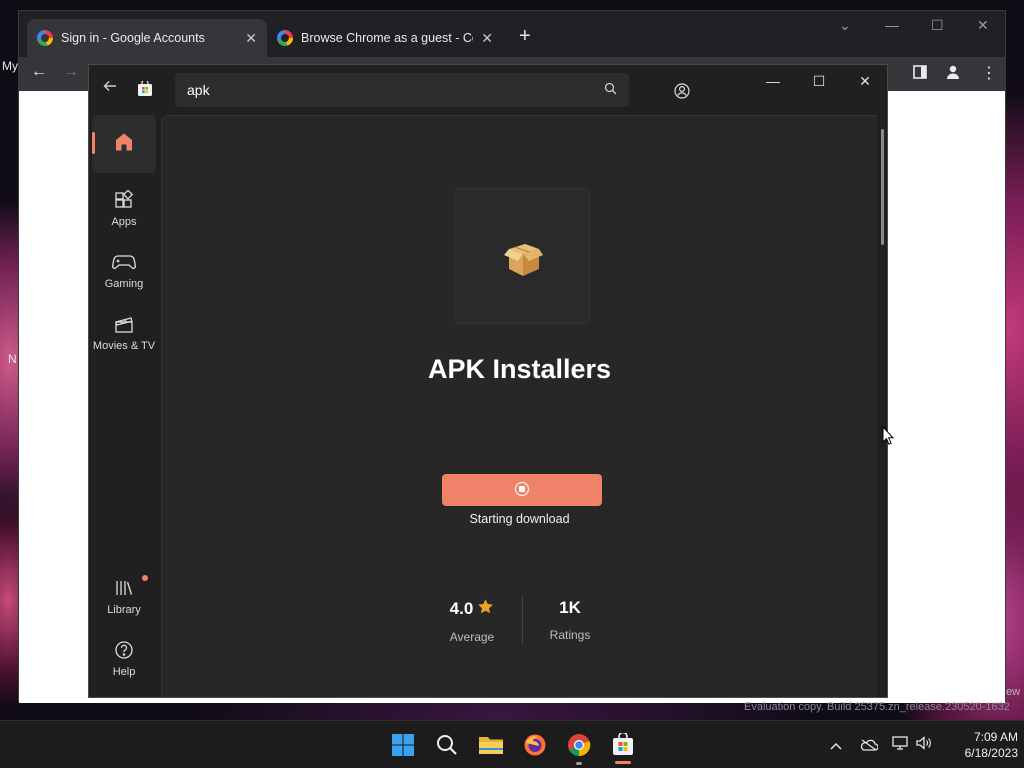  Describe the element at coordinates (953, 74) in the screenshot. I see `profile-icon` at that location.